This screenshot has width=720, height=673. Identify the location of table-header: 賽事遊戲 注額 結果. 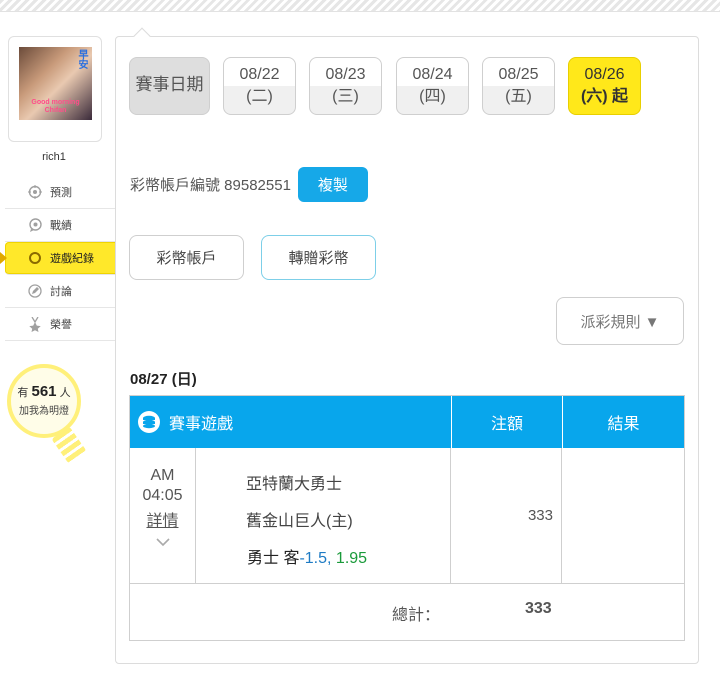
(407, 422).